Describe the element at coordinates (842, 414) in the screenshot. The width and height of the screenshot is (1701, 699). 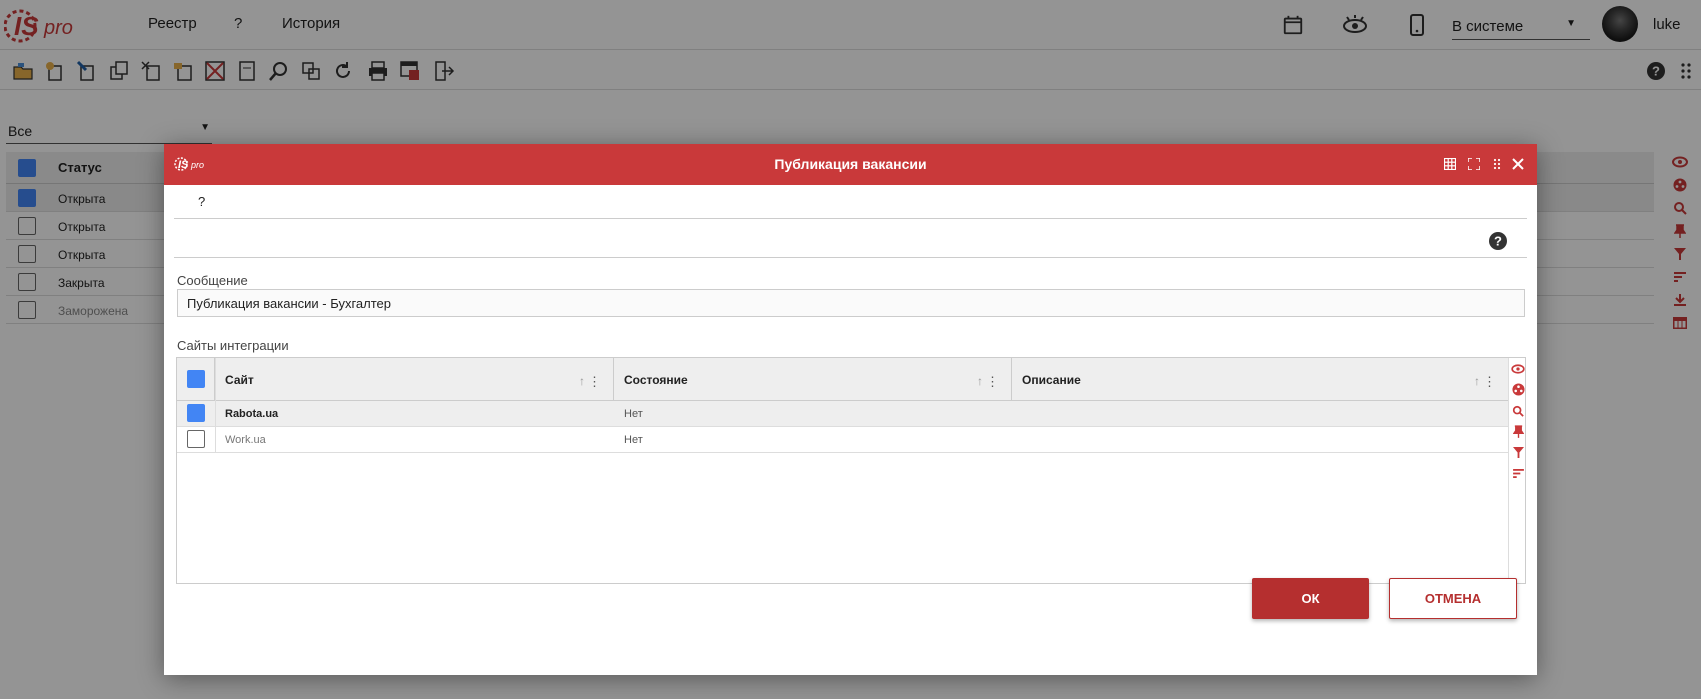
I see `table-row: Rabota.ua Нет` at that location.